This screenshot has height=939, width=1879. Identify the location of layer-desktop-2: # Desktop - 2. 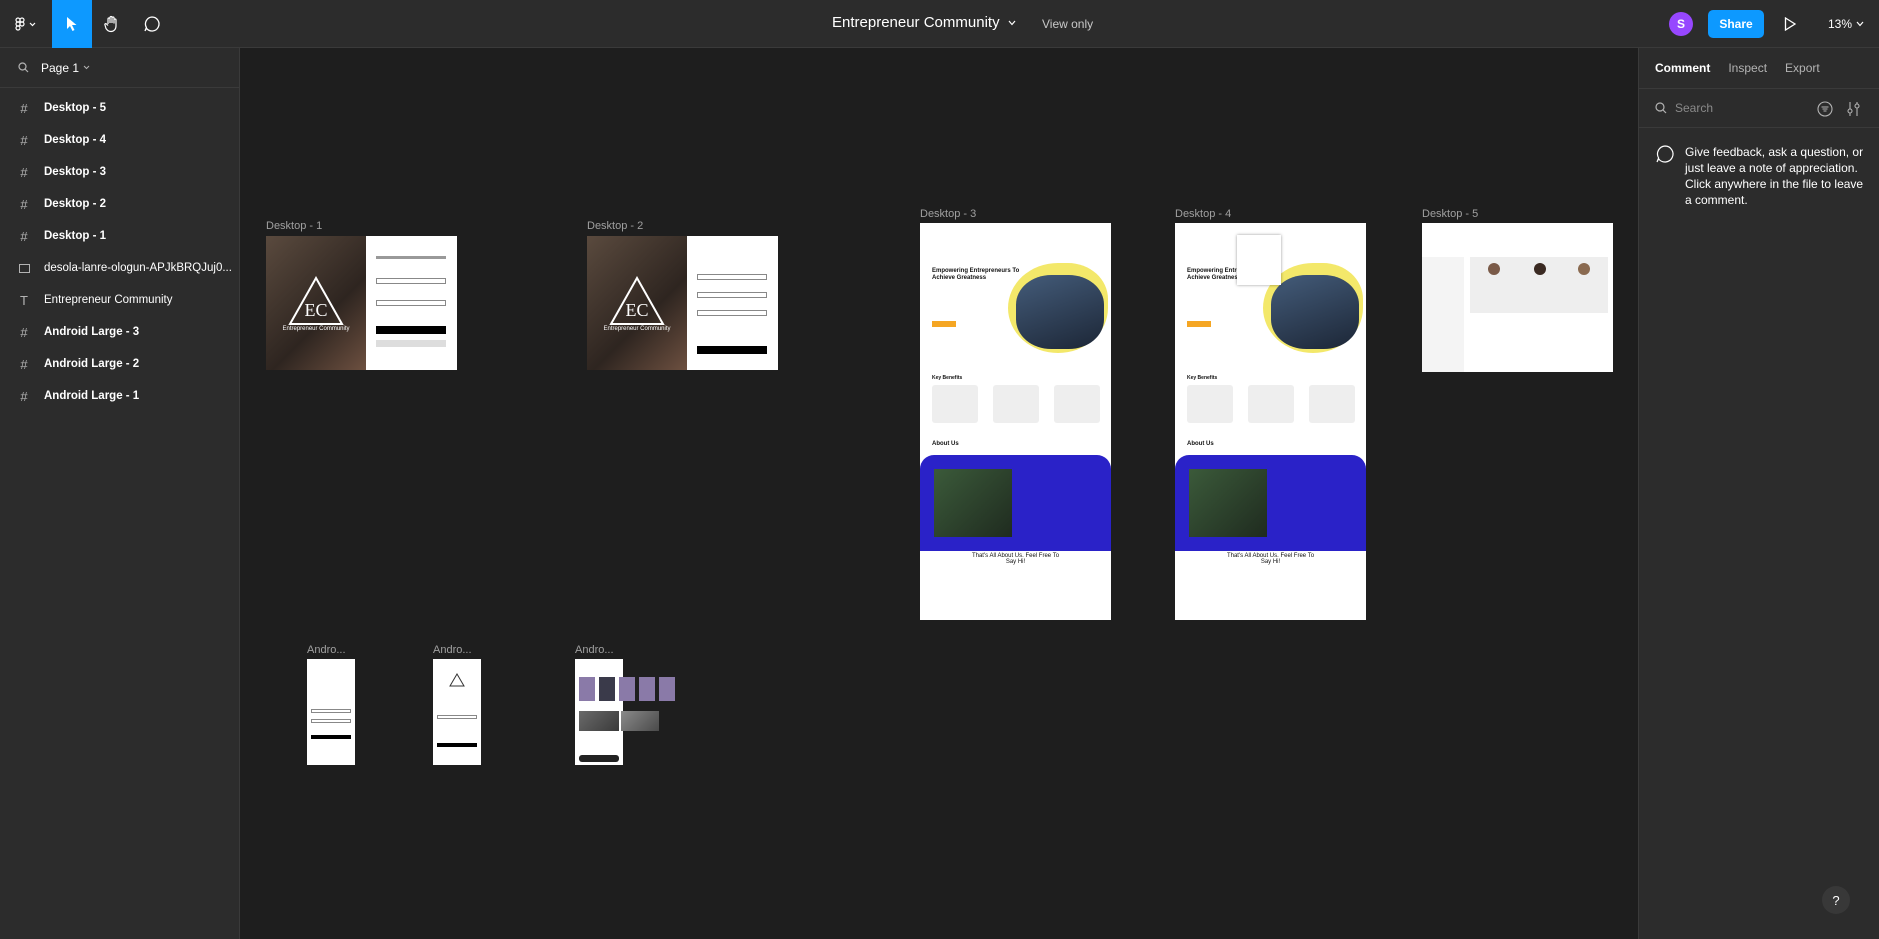
(119, 204).